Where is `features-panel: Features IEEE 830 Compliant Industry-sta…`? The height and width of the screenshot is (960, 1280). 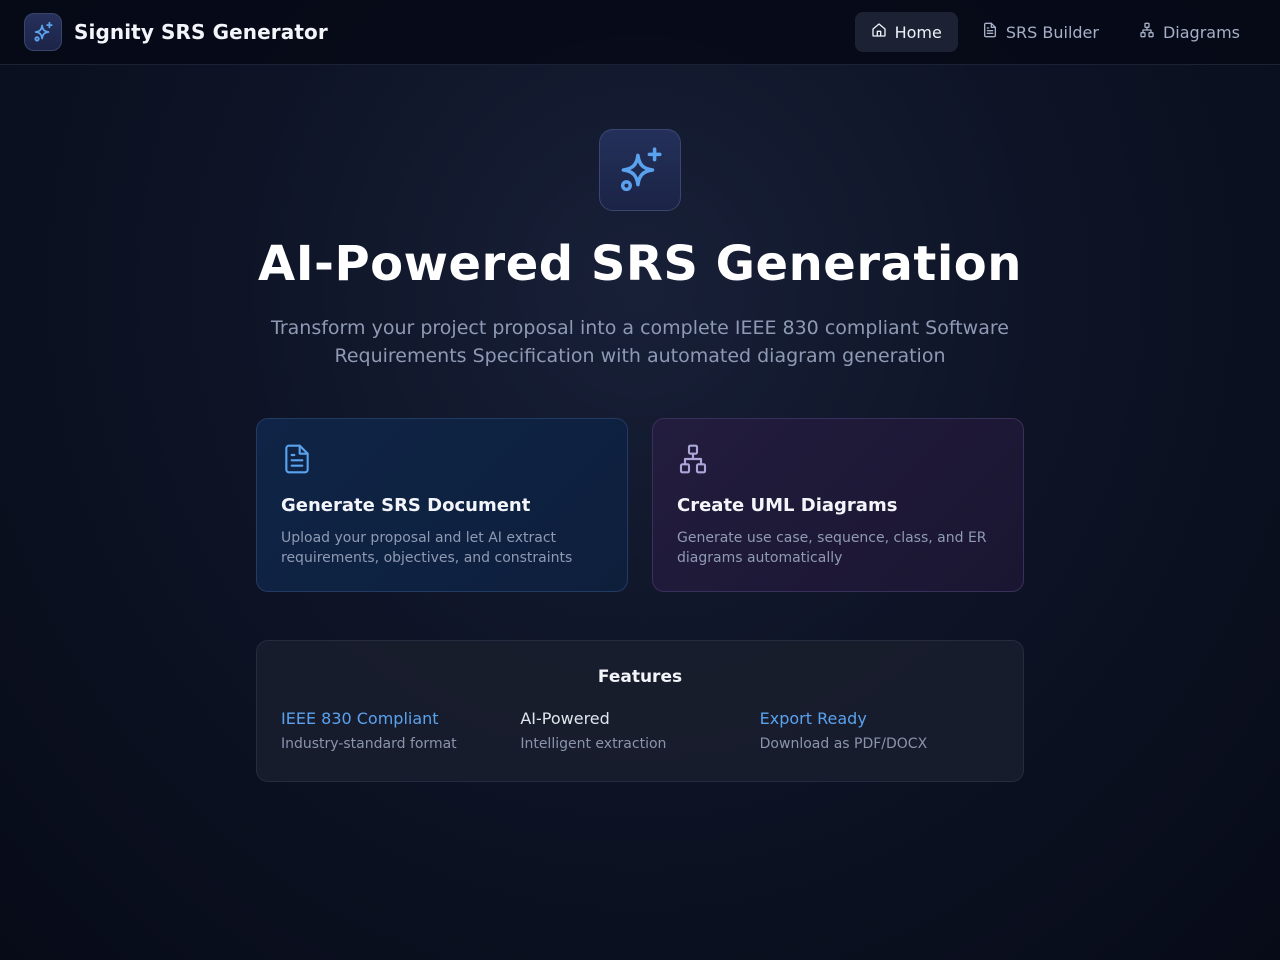
features-panel: Features IEEE 830 Compliant Industry-sta… is located at coordinates (640, 711).